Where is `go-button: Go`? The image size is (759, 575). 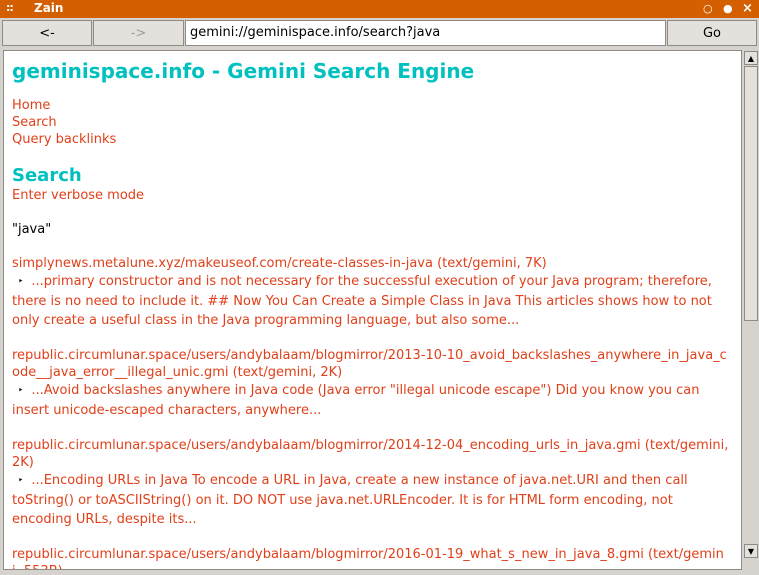 go-button: Go is located at coordinates (712, 33).